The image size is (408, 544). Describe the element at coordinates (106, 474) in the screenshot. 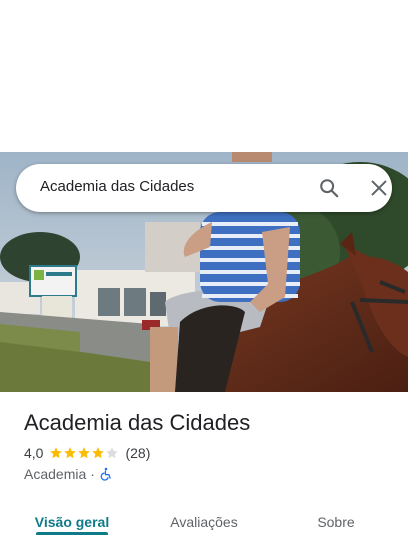

I see `wheelchair-accessible-icon` at that location.